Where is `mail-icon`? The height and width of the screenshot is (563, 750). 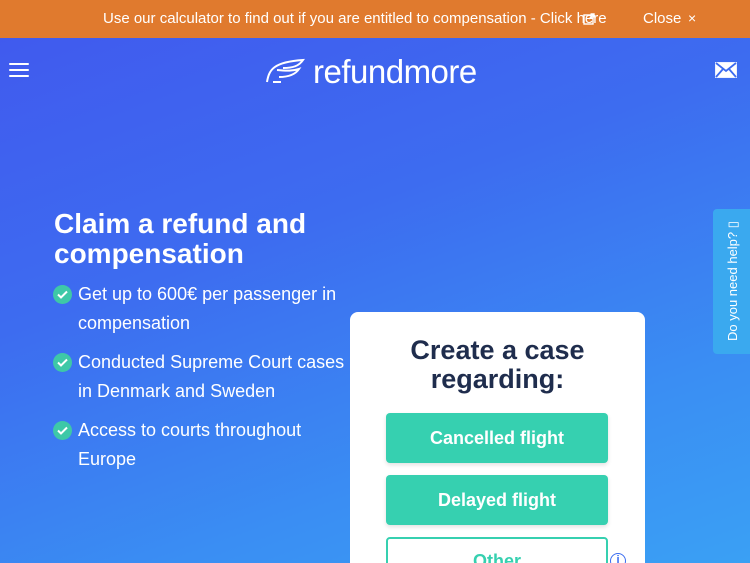 mail-icon is located at coordinates (726, 72).